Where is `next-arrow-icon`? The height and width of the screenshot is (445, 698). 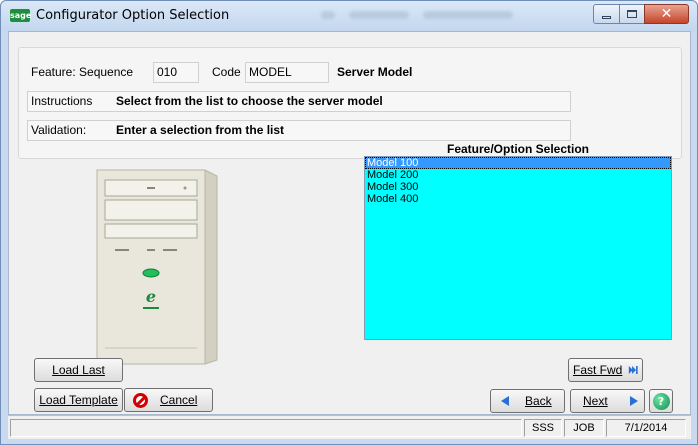
next-arrow-icon is located at coordinates (633, 401).